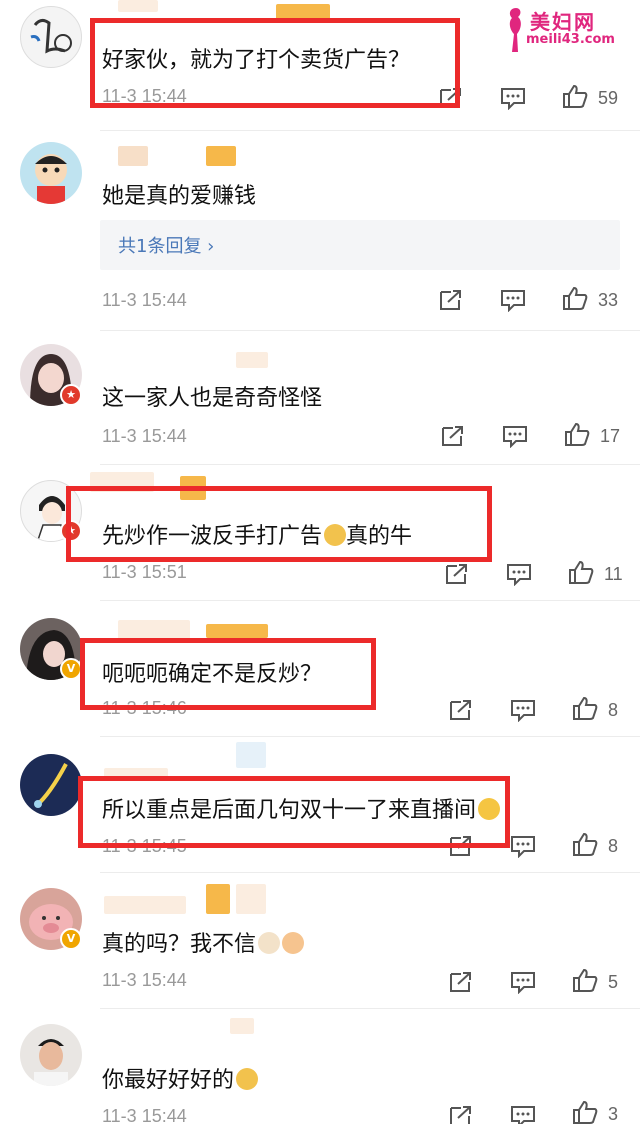 This screenshot has width=640, height=1124. What do you see at coordinates (144, 846) in the screenshot?
I see `comment-time: 11-3 15:45` at bounding box center [144, 846].